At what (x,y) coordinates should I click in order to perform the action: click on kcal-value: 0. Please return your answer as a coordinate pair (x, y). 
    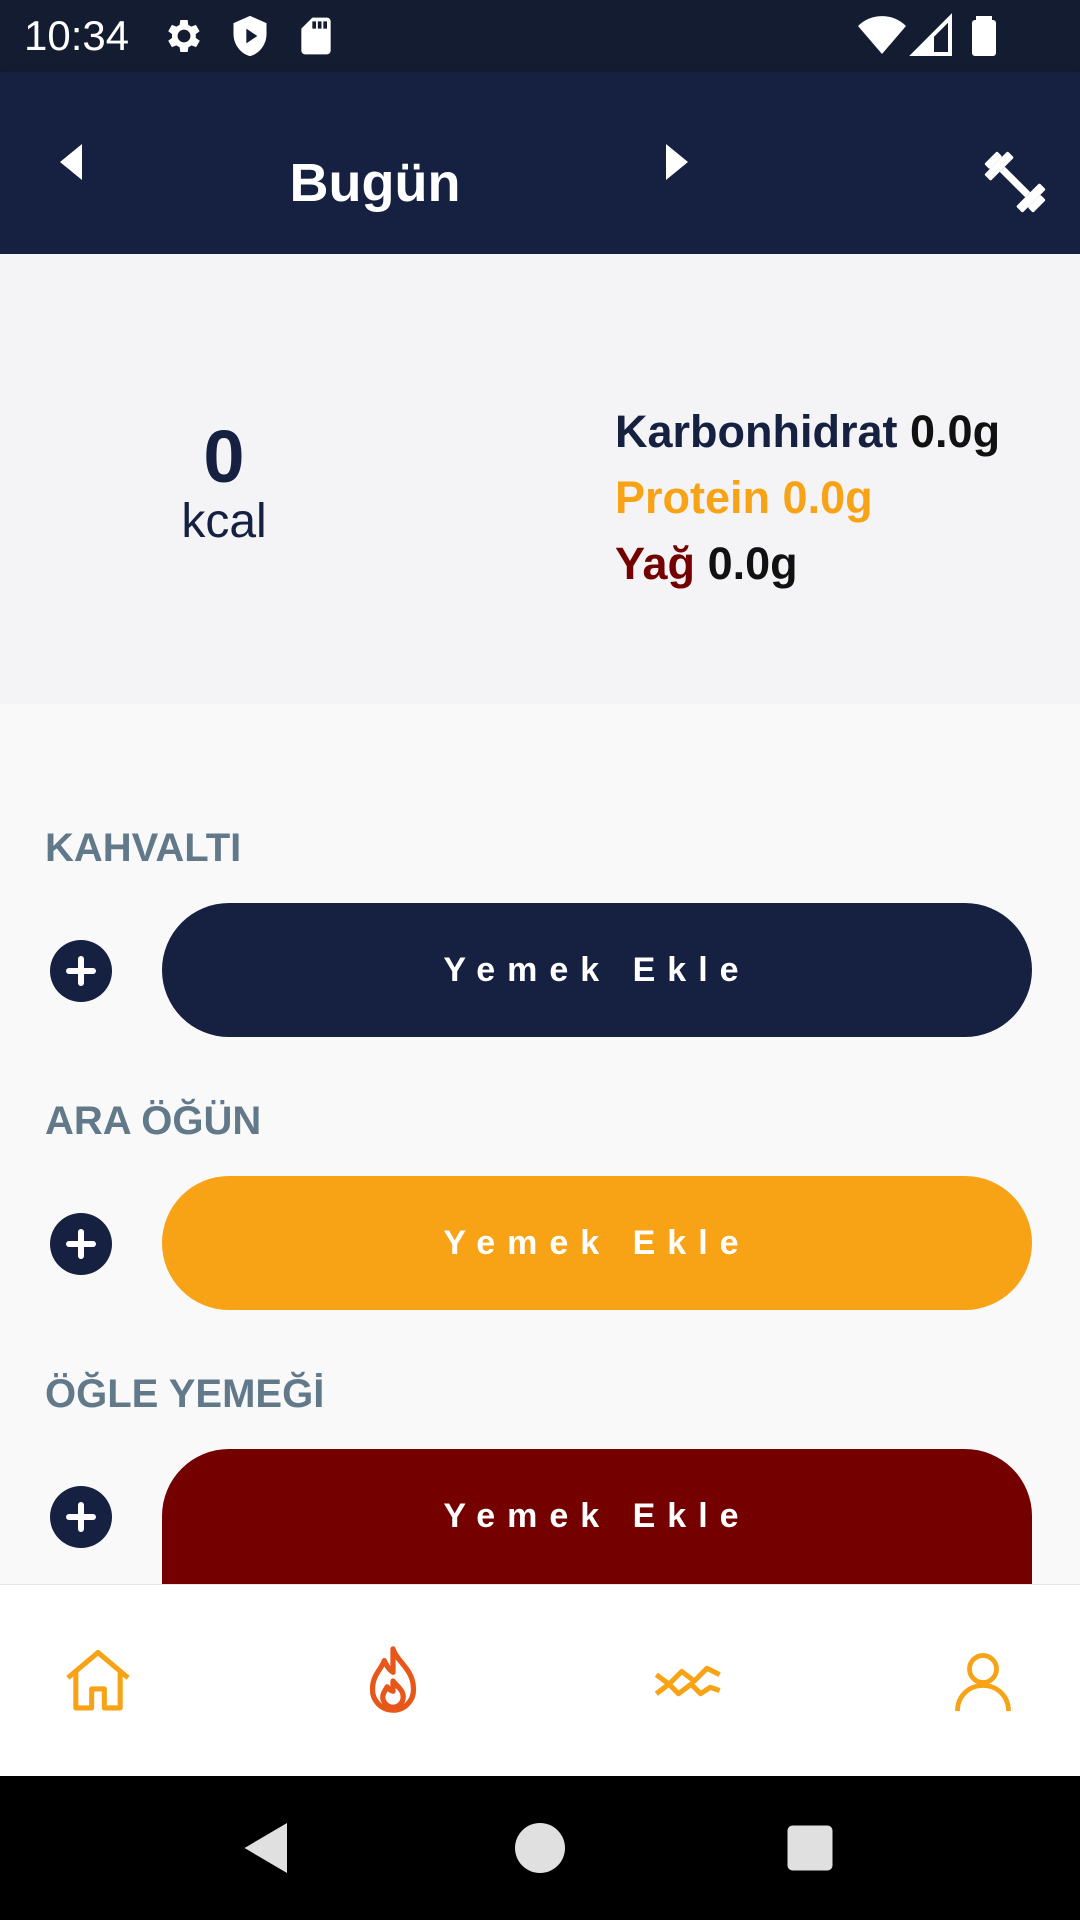
    Looking at the image, I should click on (224, 456).